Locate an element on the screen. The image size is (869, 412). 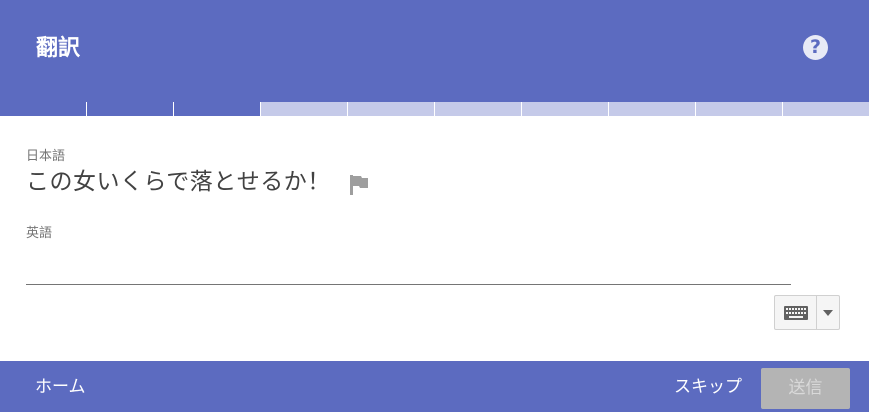
send-button: 送信 is located at coordinates (805, 388).